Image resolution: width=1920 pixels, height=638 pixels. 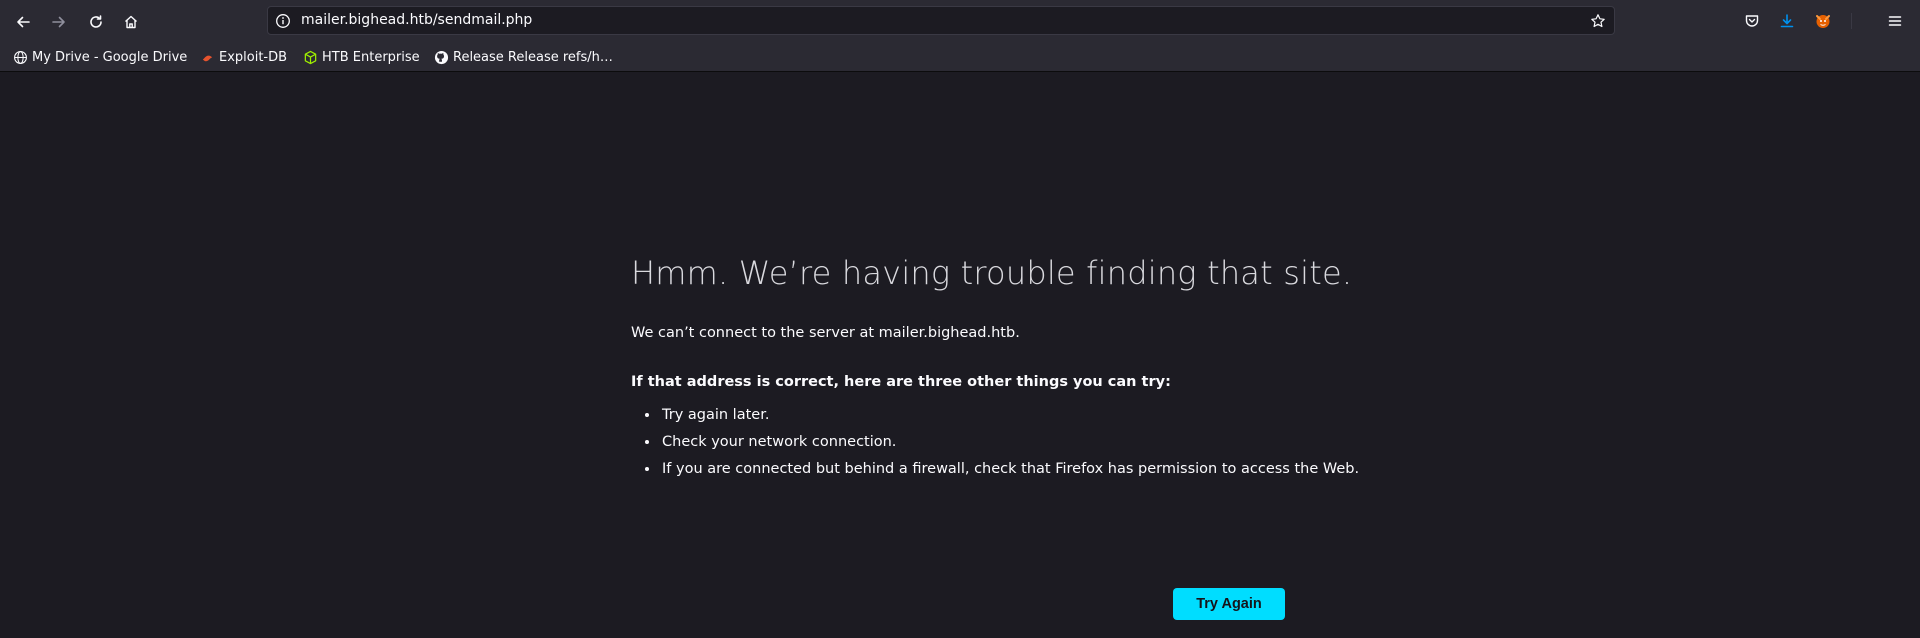 What do you see at coordinates (371, 57) in the screenshot?
I see `bookmark-label: HTB Enterprise` at bounding box center [371, 57].